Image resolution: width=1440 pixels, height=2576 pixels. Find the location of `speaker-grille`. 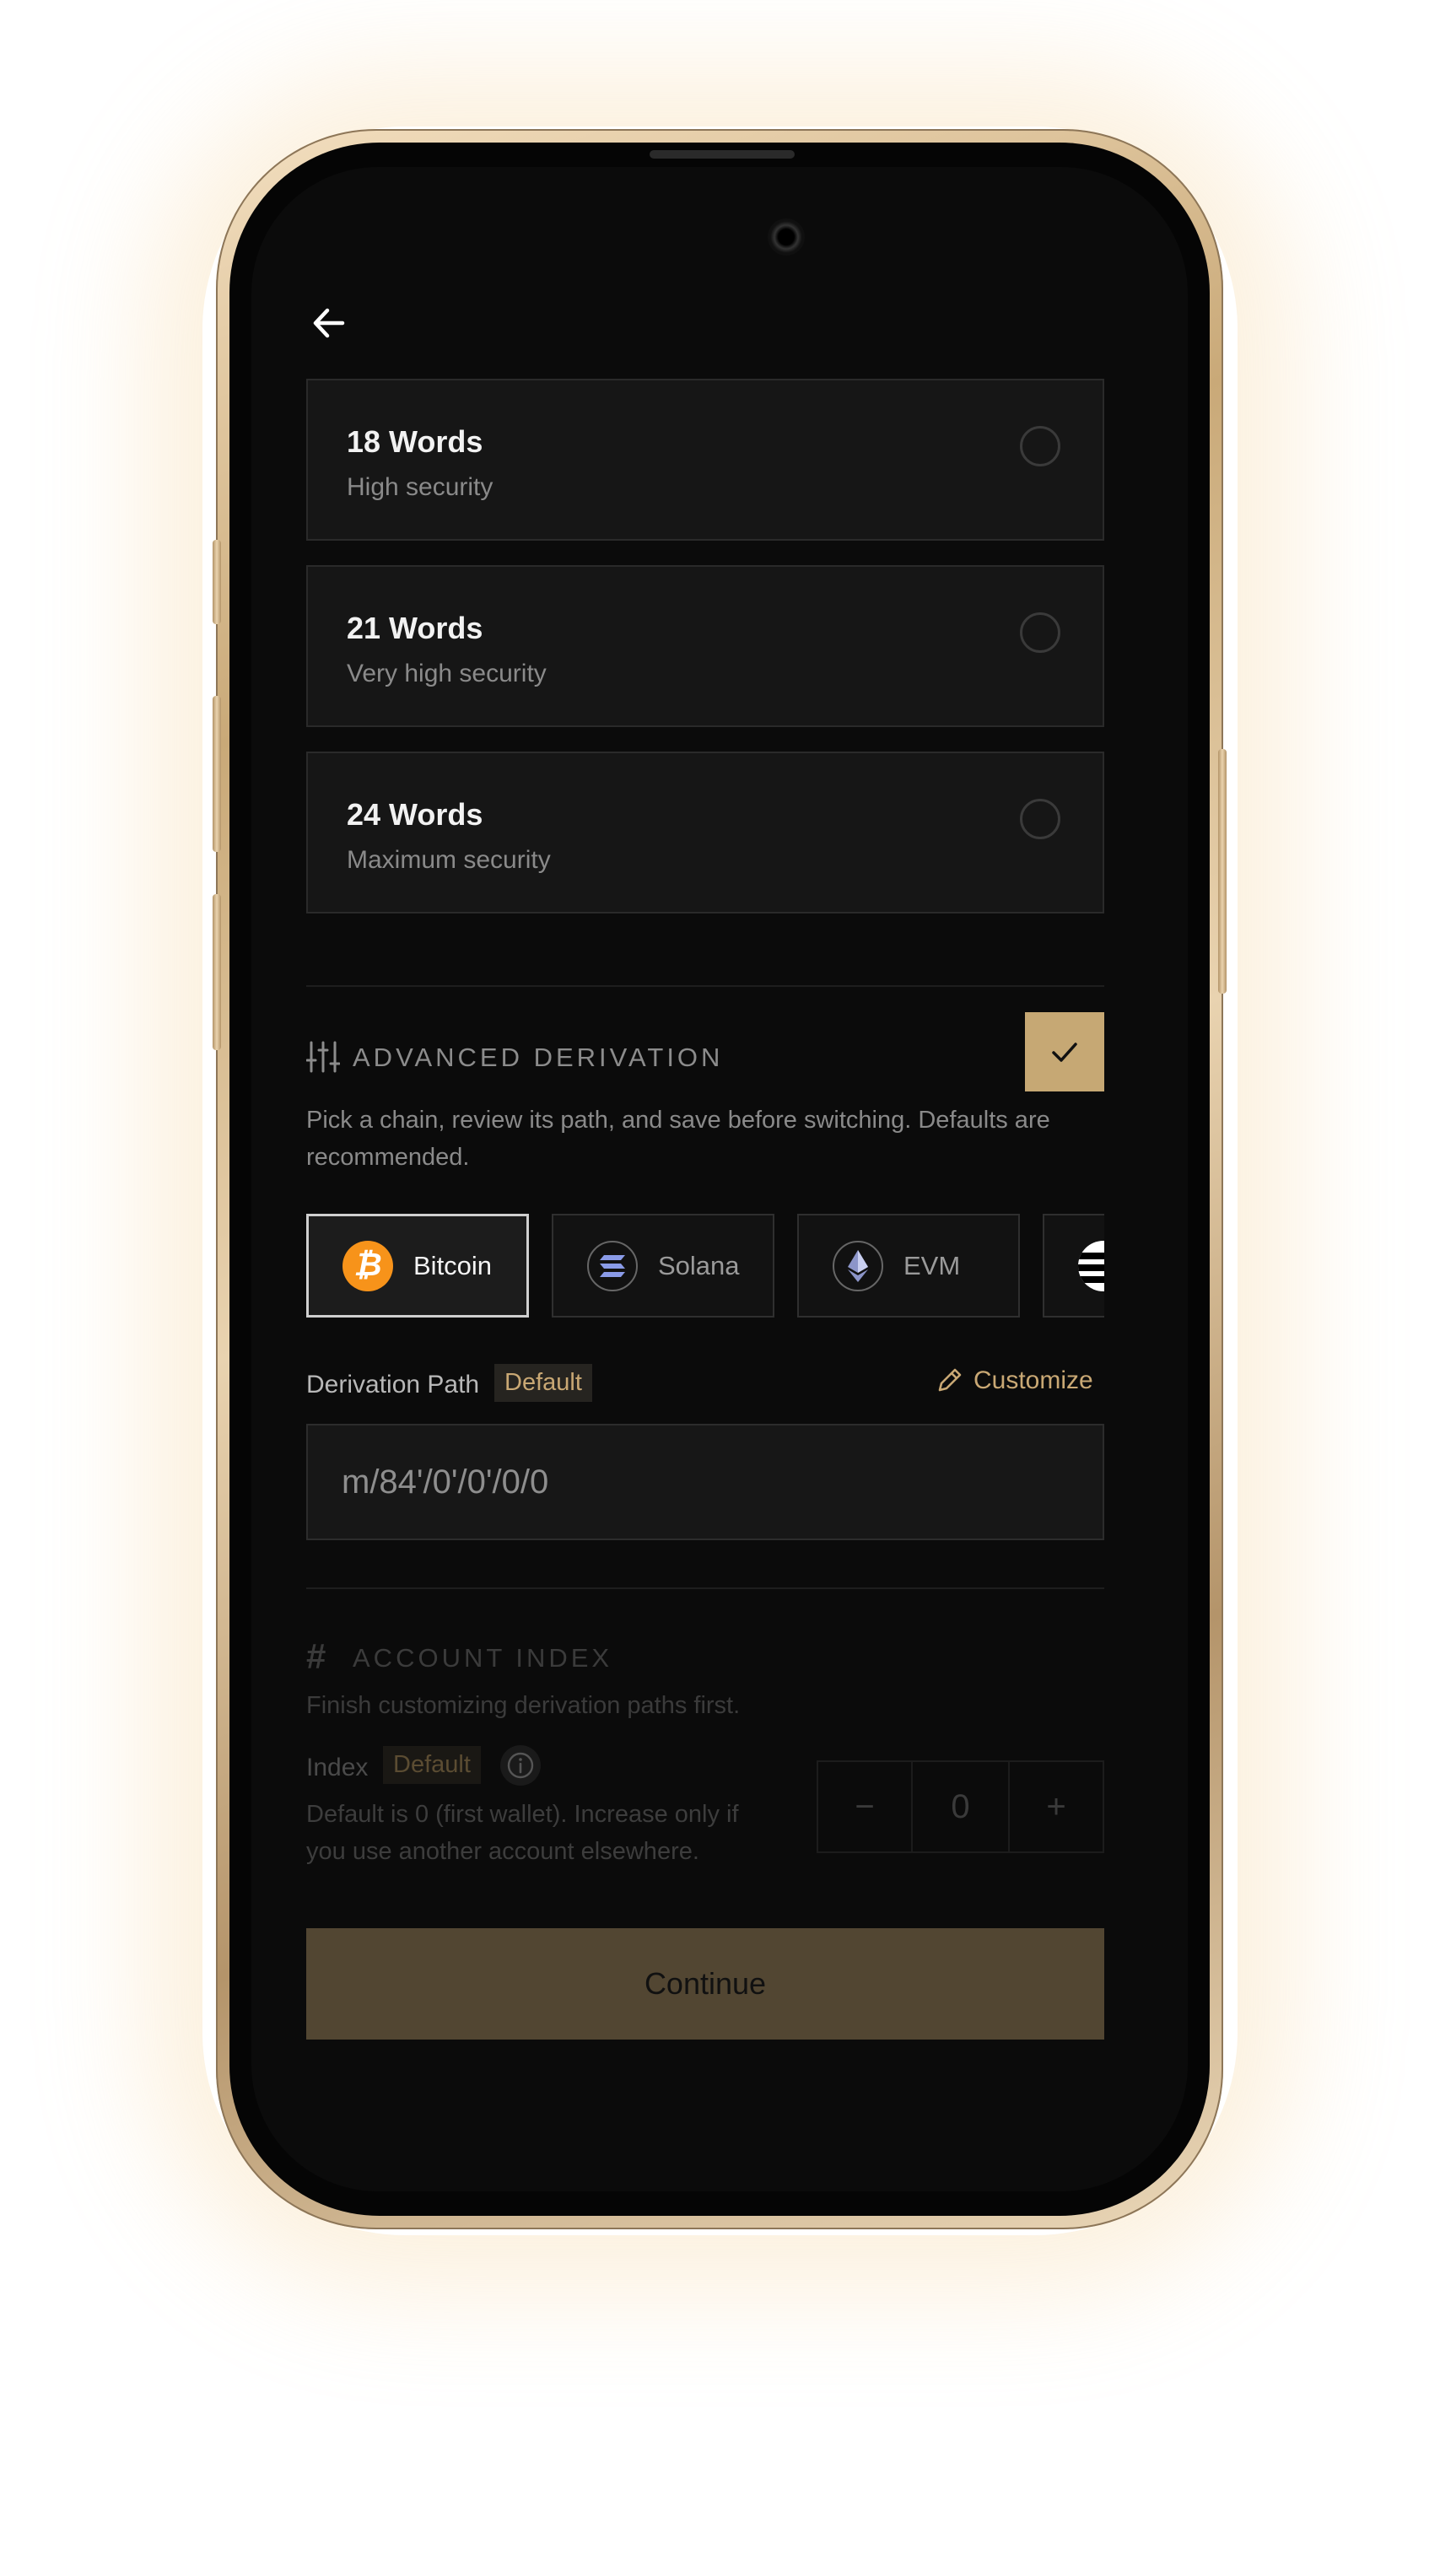

speaker-grille is located at coordinates (722, 154).